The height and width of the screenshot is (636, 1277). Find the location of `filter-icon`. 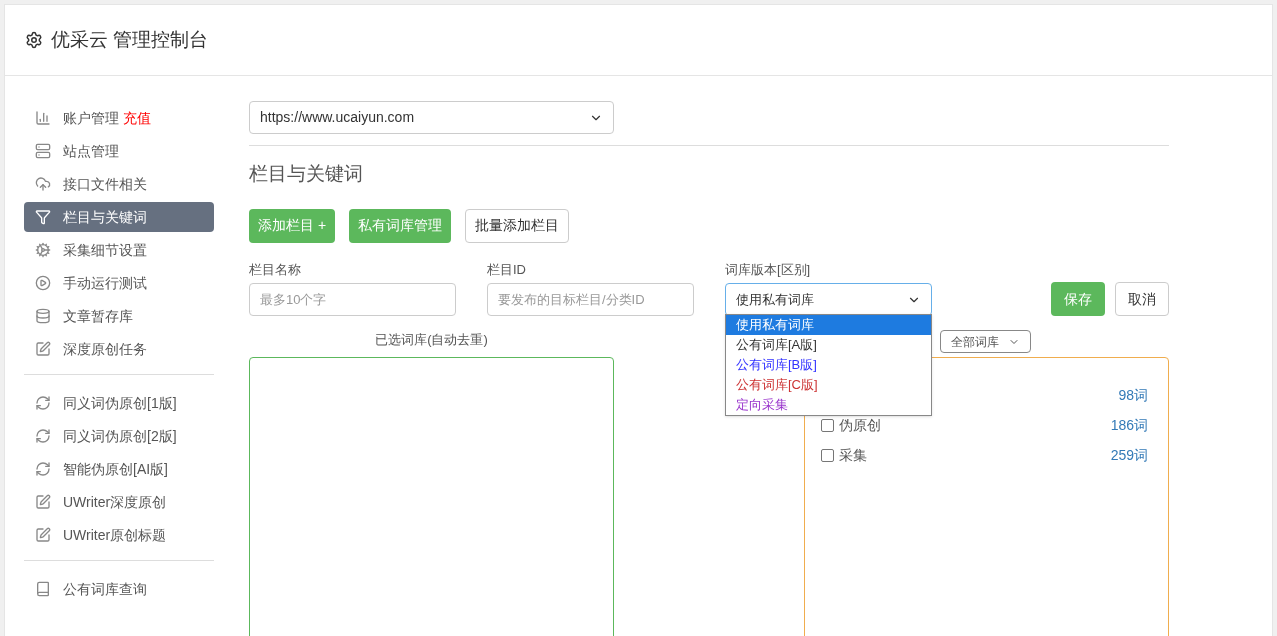

filter-icon is located at coordinates (43, 217).